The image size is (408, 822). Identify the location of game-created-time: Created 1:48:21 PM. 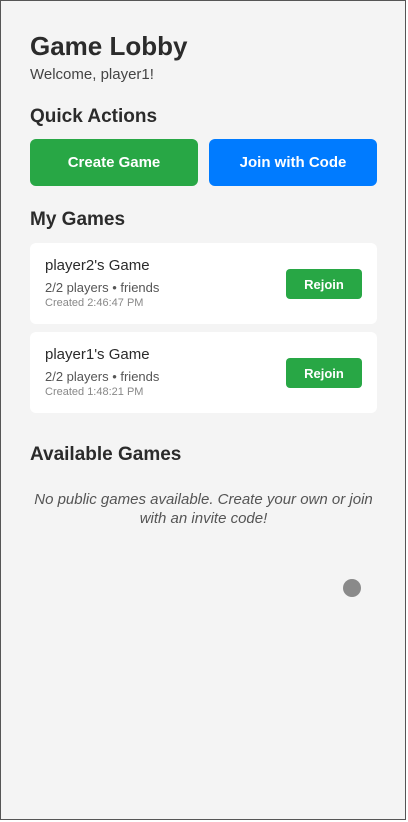
(94, 392).